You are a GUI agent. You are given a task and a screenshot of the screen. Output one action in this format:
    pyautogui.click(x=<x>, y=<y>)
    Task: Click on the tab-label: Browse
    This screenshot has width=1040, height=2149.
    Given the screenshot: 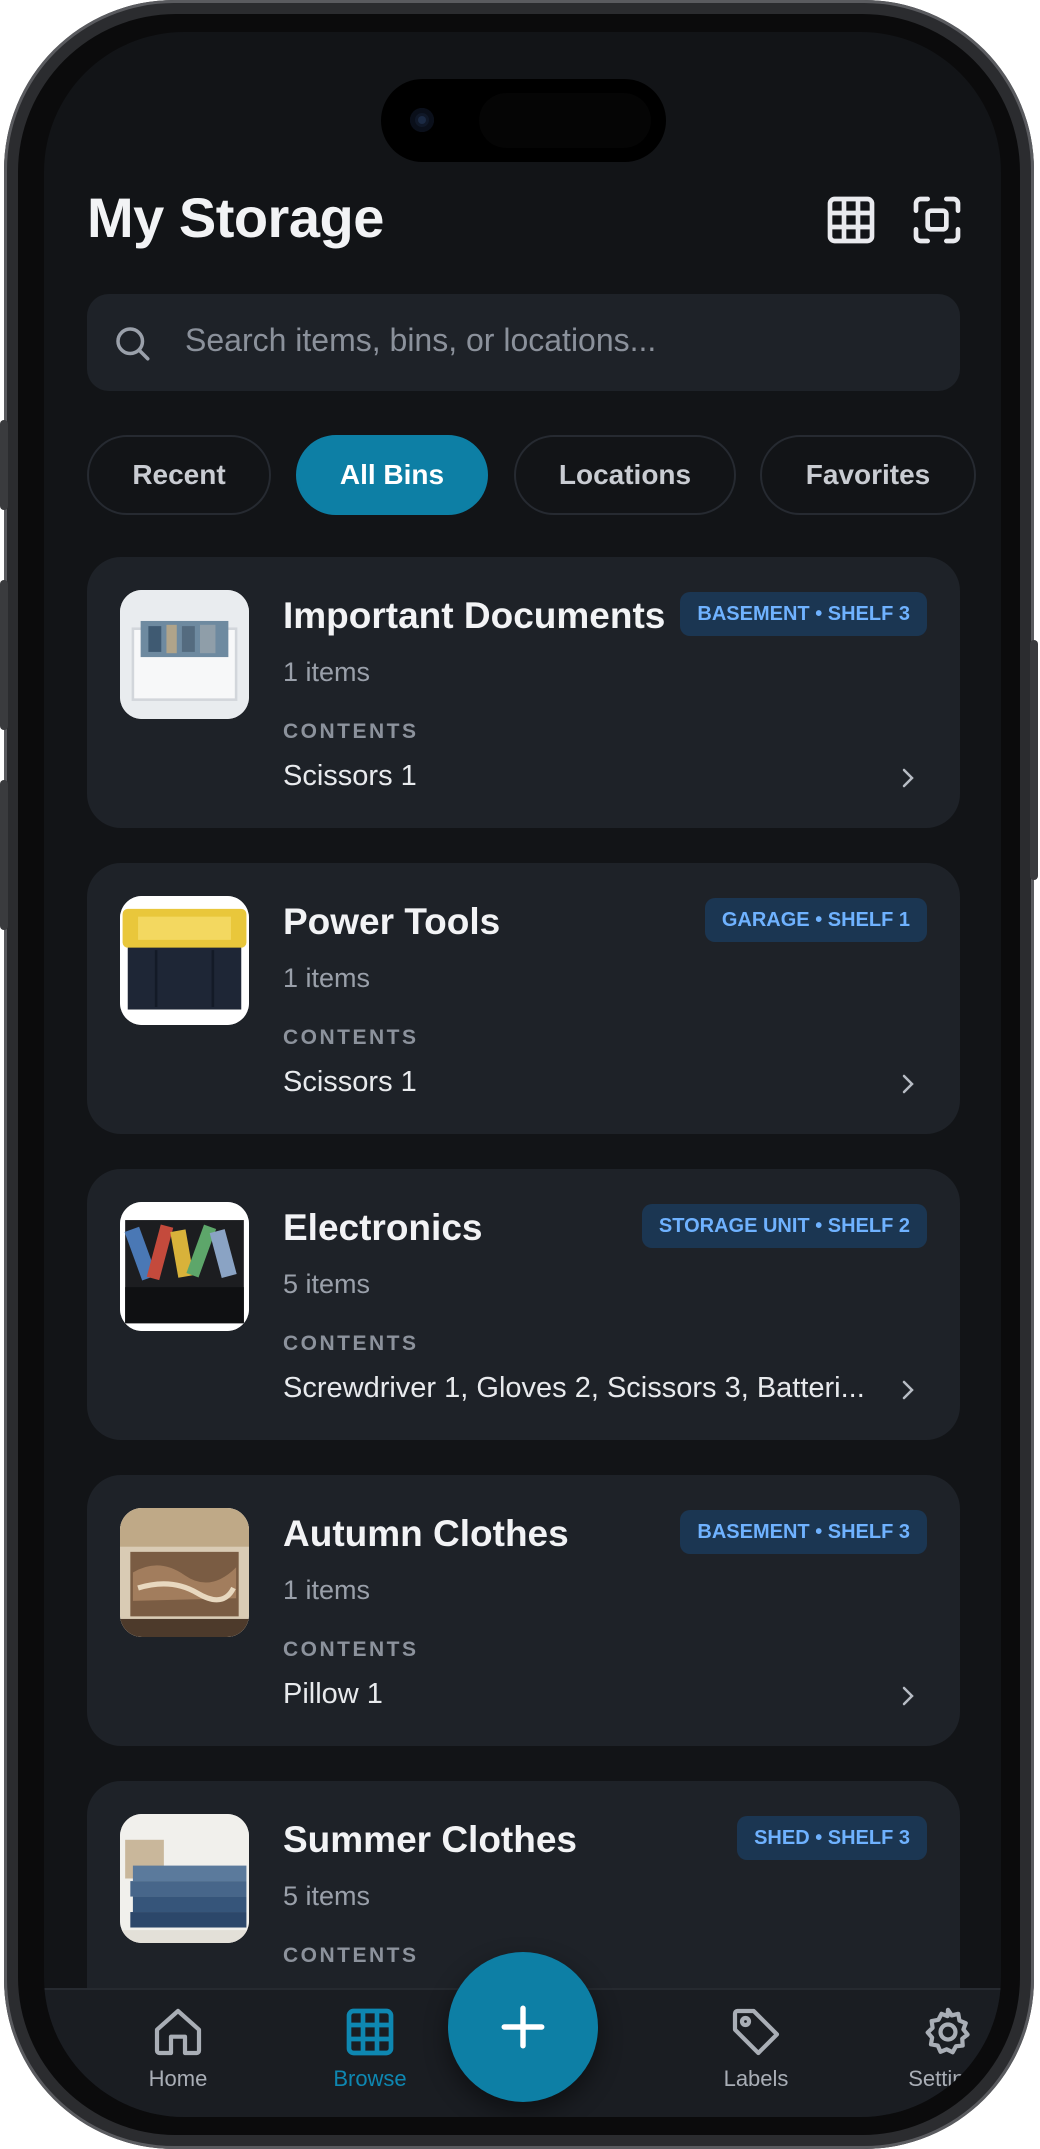 What is the action you would take?
    pyautogui.click(x=370, y=2078)
    